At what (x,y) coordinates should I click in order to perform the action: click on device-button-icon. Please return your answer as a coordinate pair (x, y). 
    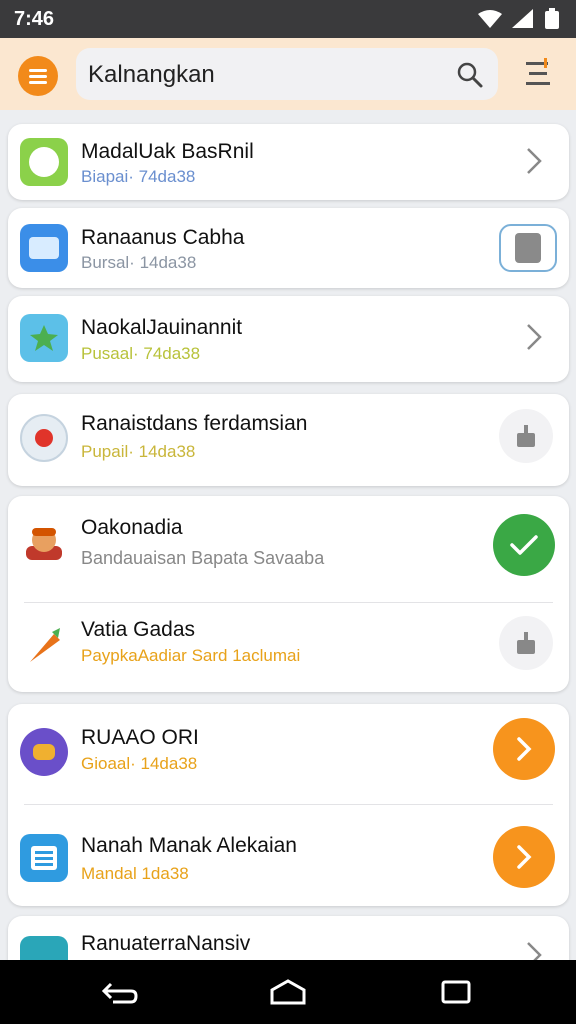
    Looking at the image, I should click on (528, 248).